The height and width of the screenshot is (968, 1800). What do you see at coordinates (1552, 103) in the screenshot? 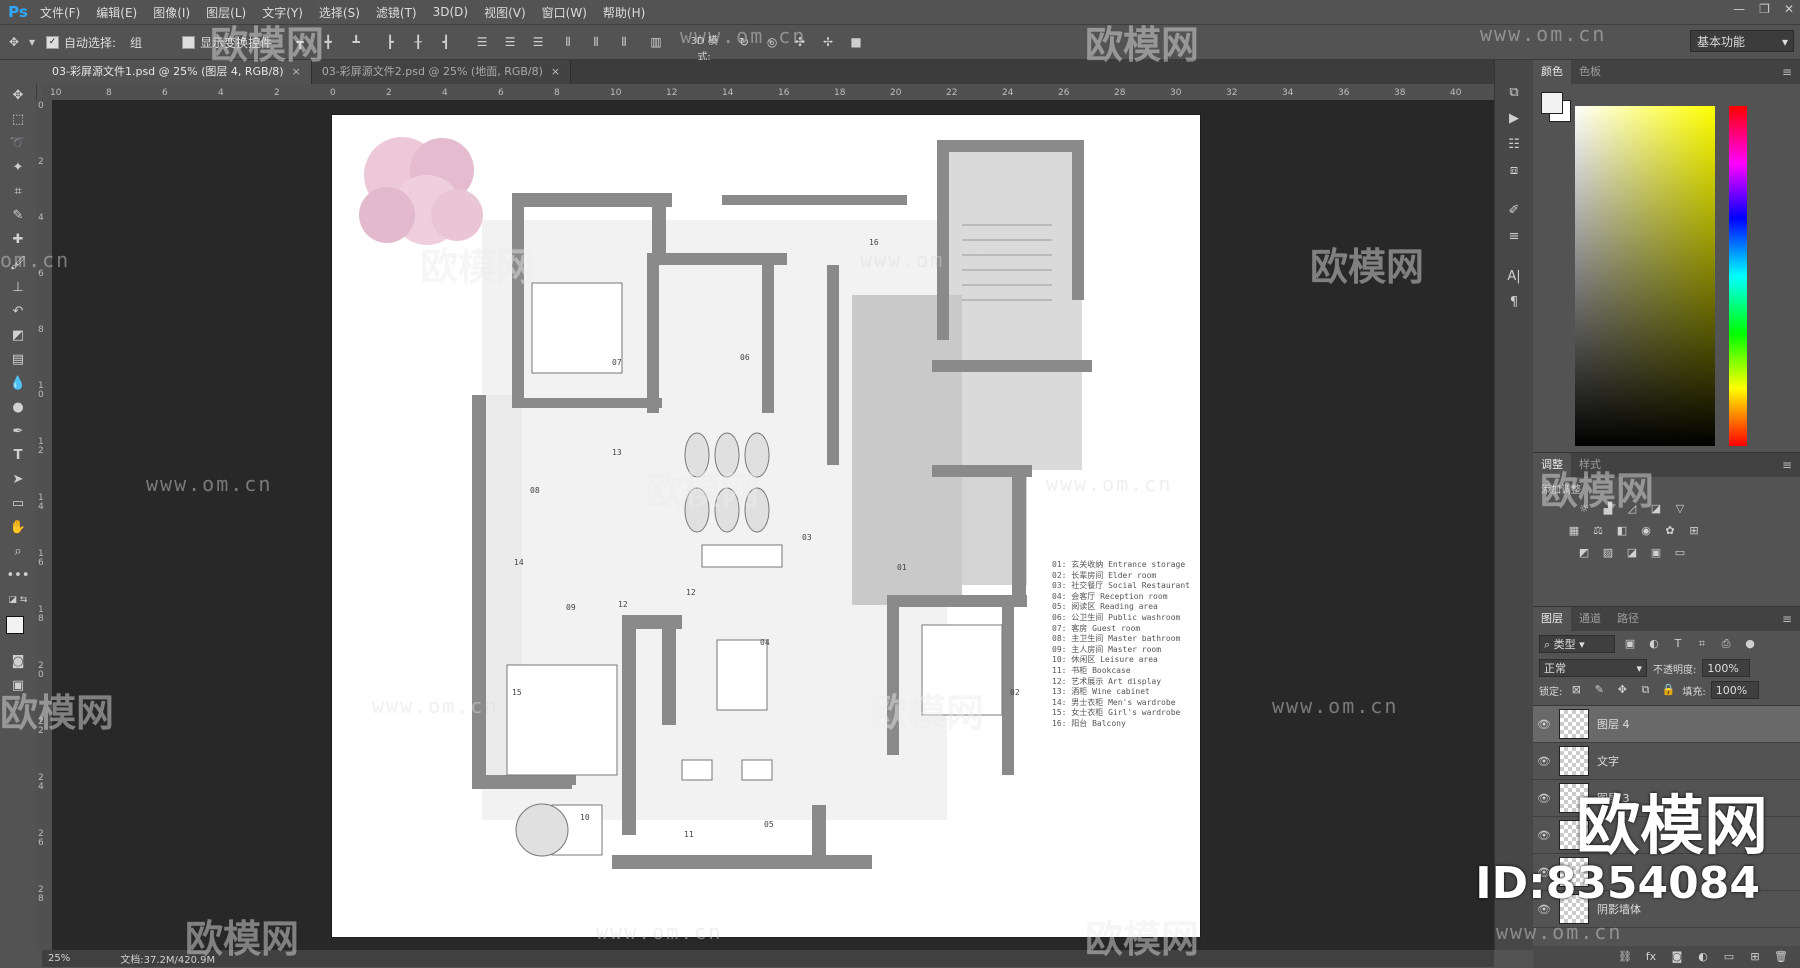
I see `foreground-color-swatch` at bounding box center [1552, 103].